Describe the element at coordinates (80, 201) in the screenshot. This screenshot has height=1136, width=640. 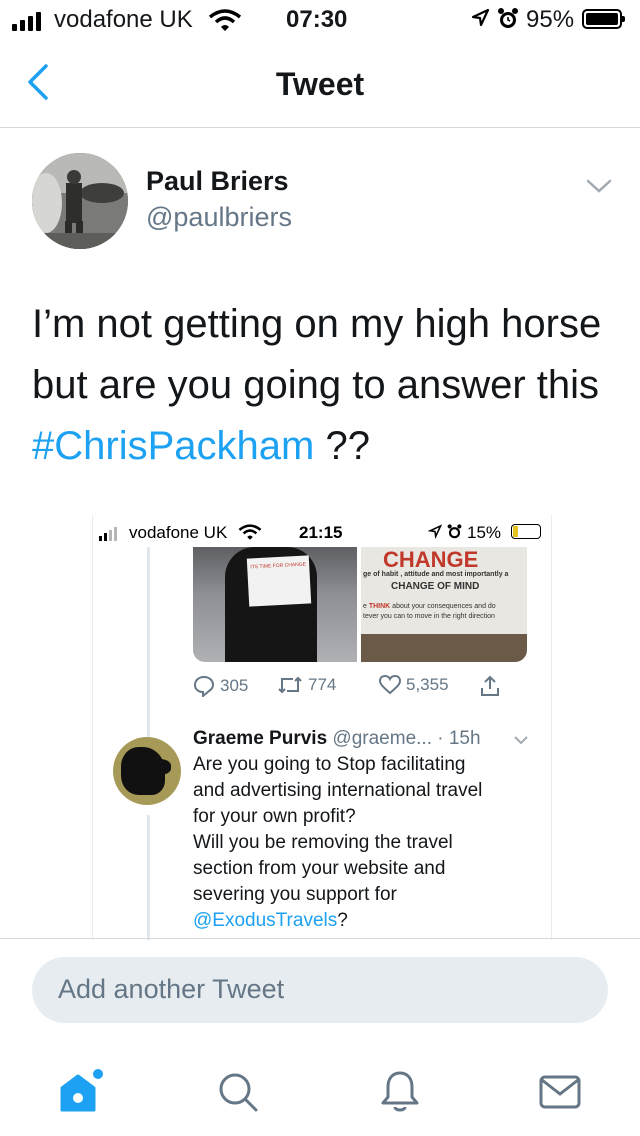
I see `avatar` at that location.